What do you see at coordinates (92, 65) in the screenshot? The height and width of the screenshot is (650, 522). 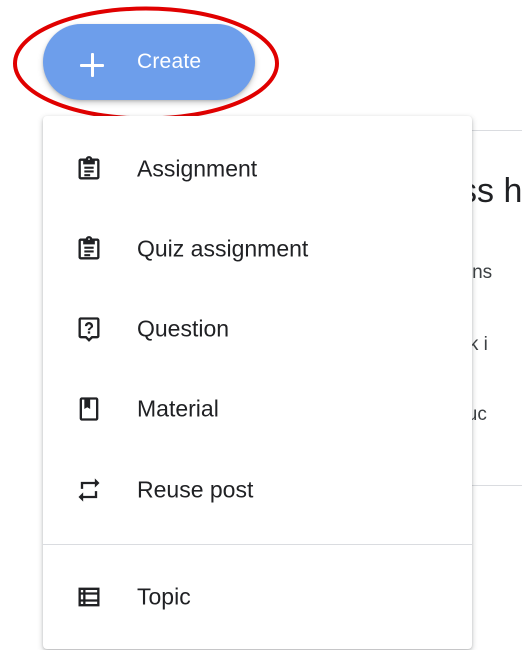 I see `plus-icon` at bounding box center [92, 65].